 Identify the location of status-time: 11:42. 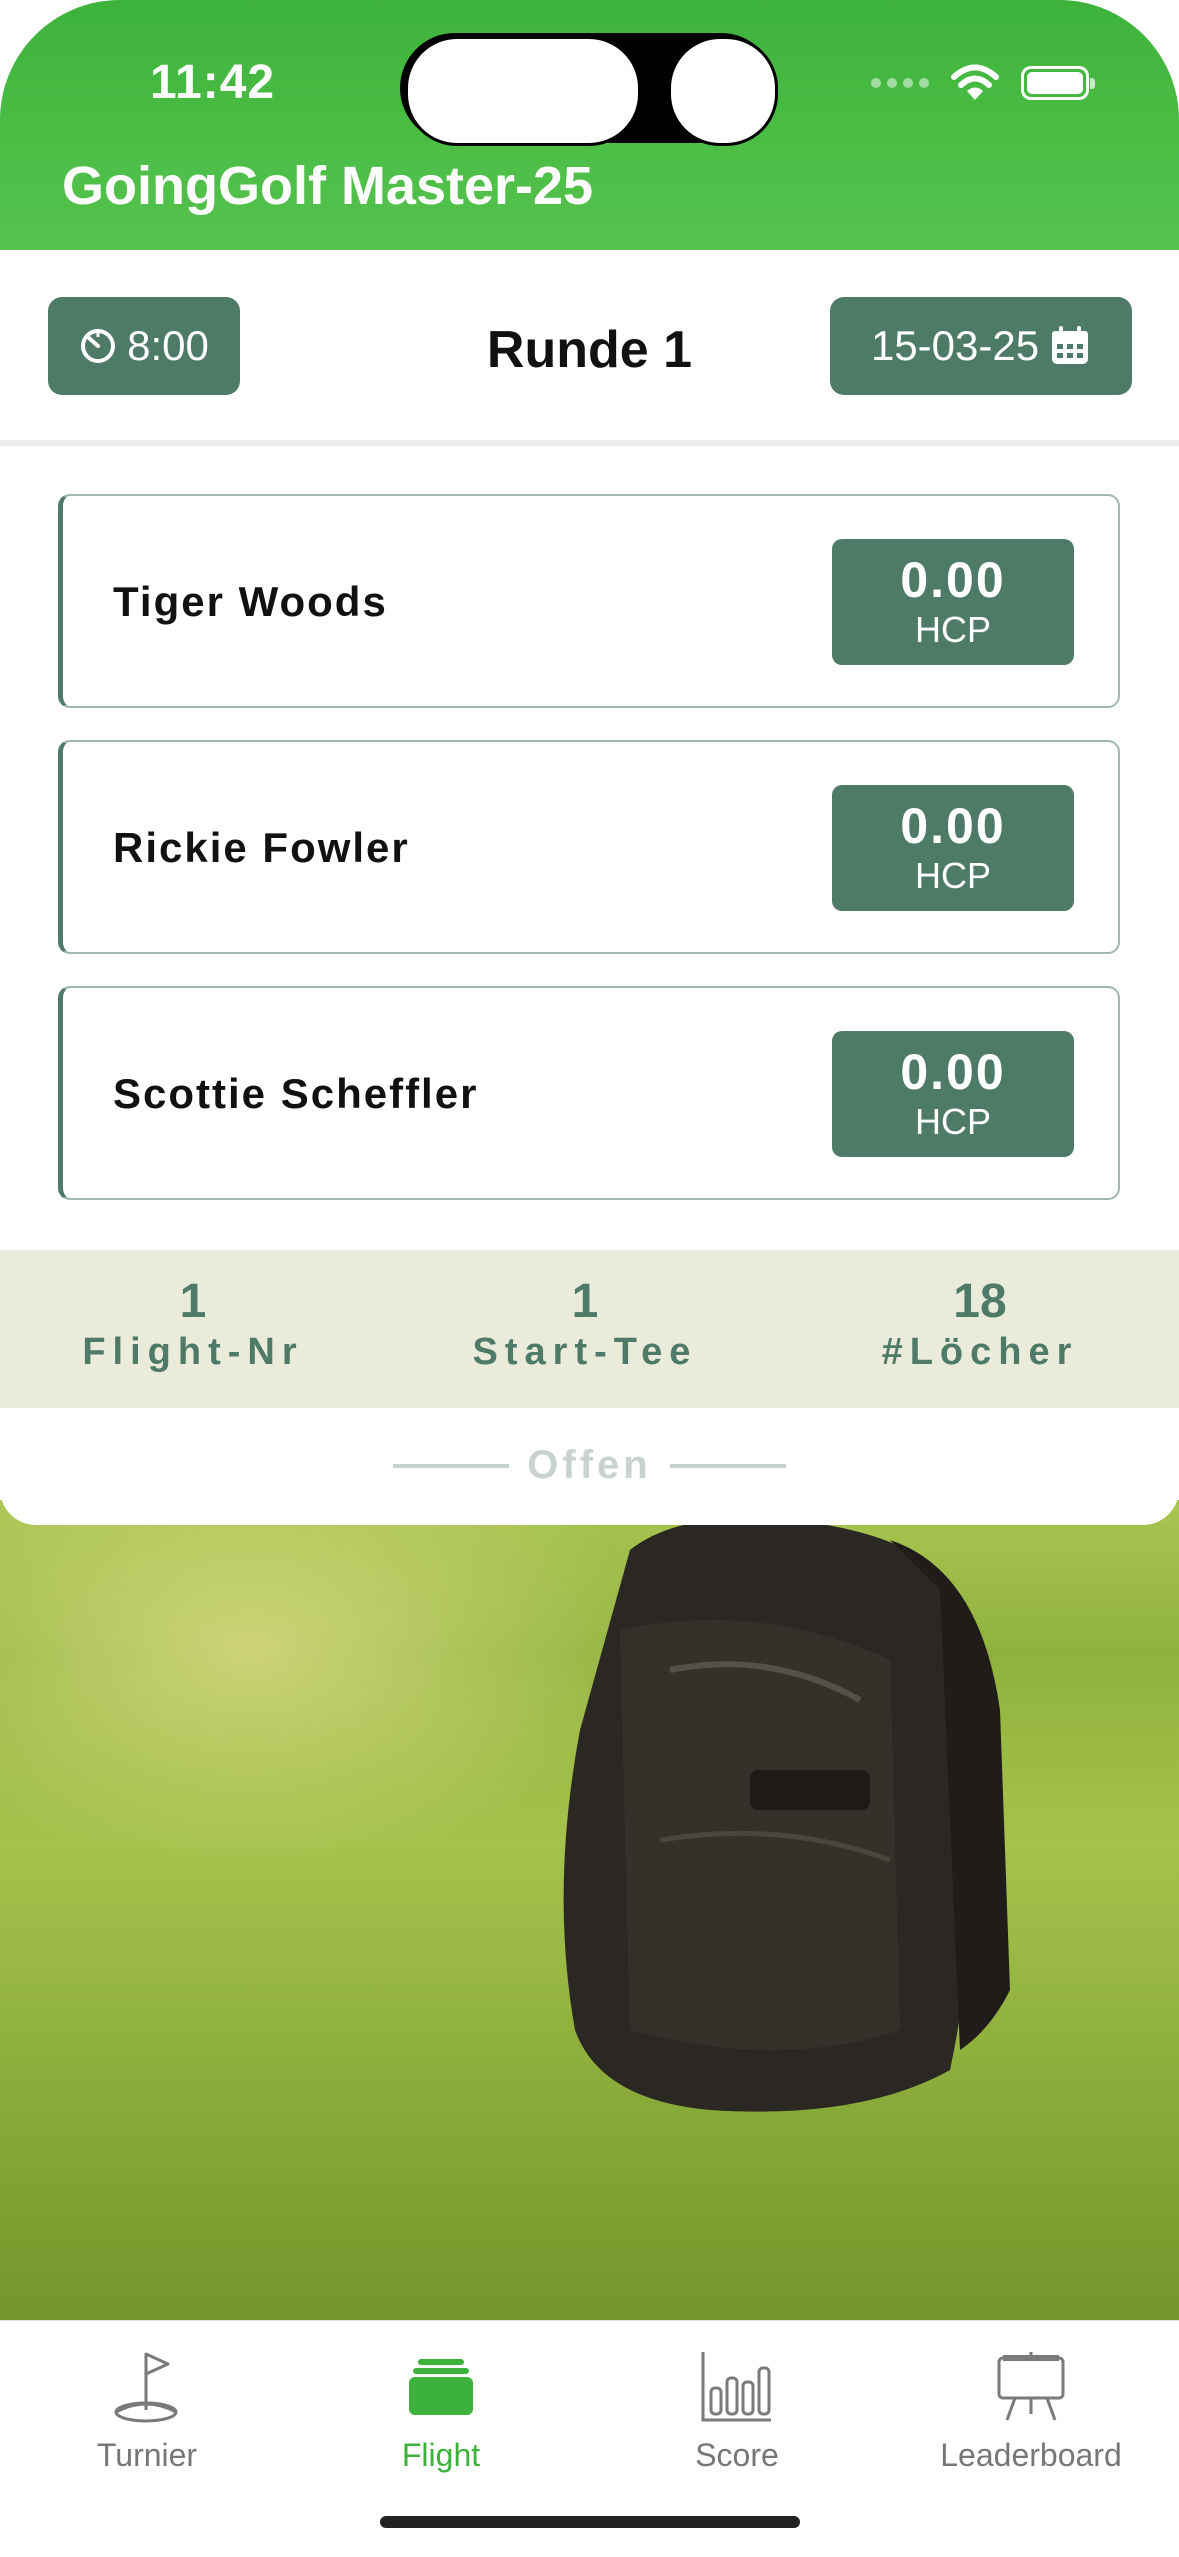
(213, 82).